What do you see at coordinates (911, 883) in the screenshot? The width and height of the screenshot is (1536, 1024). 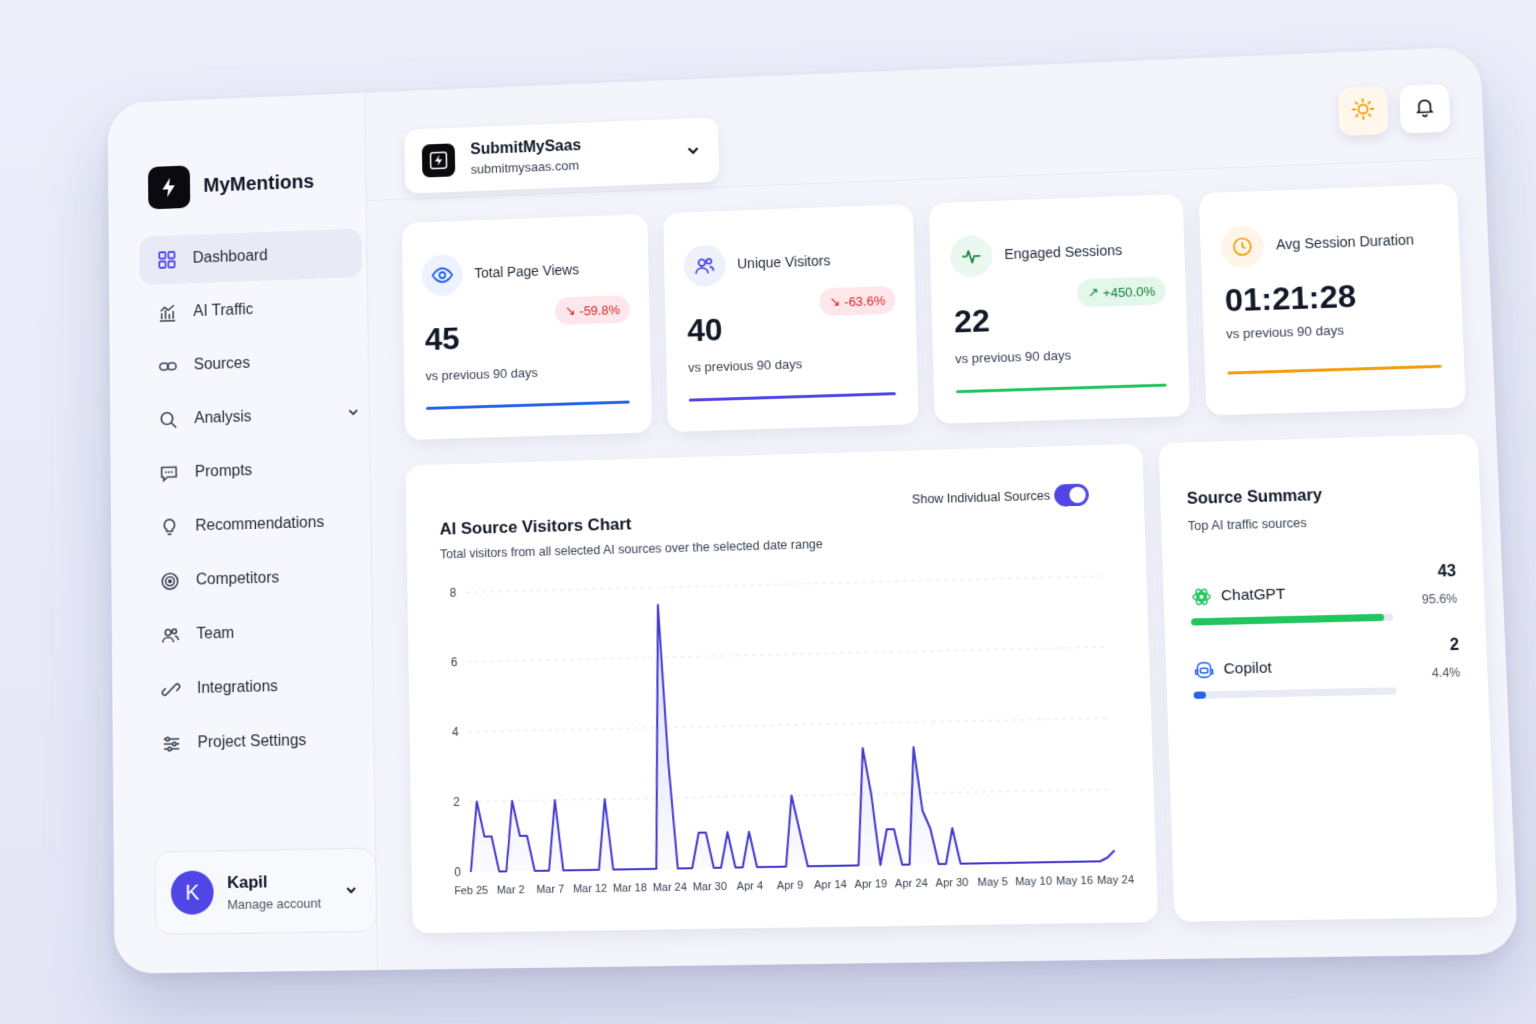 I see `x-tick-label: Apr 24` at bounding box center [911, 883].